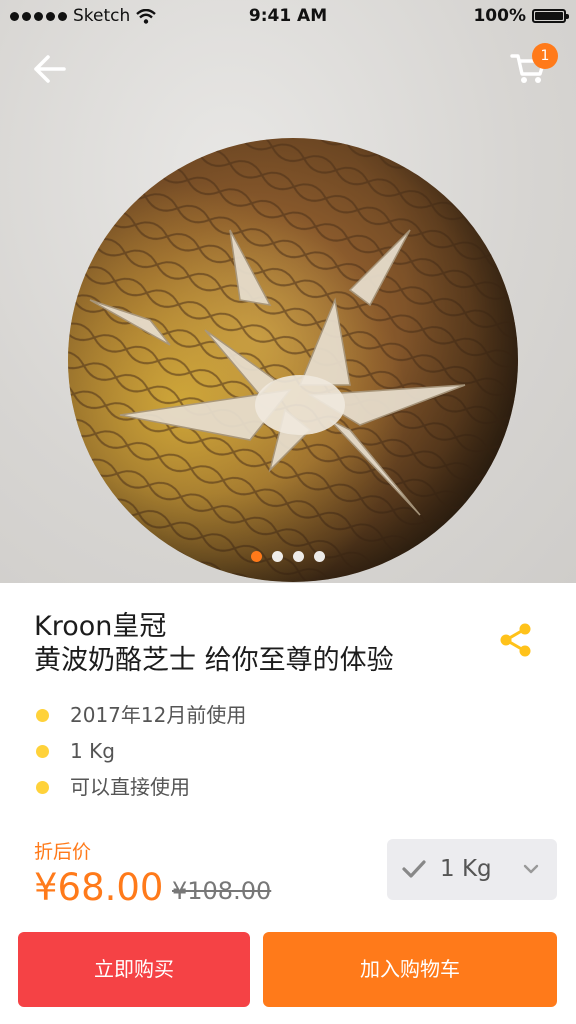 This screenshot has height=1024, width=576. Describe the element at coordinates (531, 869) in the screenshot. I see `chevron-down-icon` at that location.